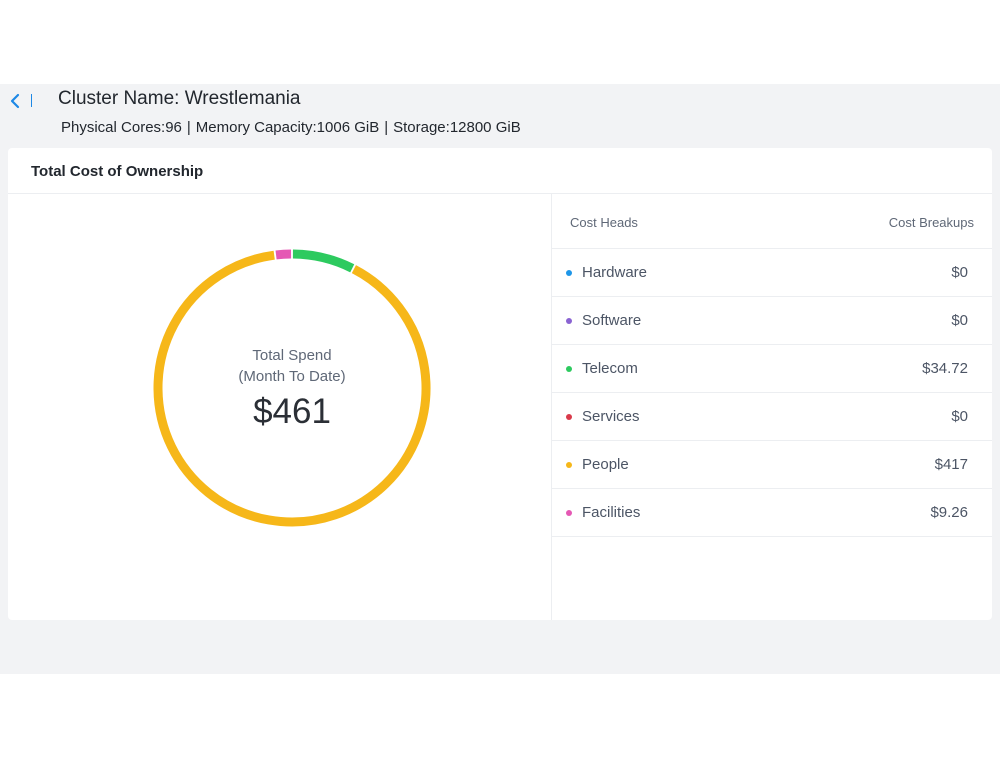 This screenshot has width=1000, height=759. What do you see at coordinates (605, 464) in the screenshot?
I see `cost-head-name: People` at bounding box center [605, 464].